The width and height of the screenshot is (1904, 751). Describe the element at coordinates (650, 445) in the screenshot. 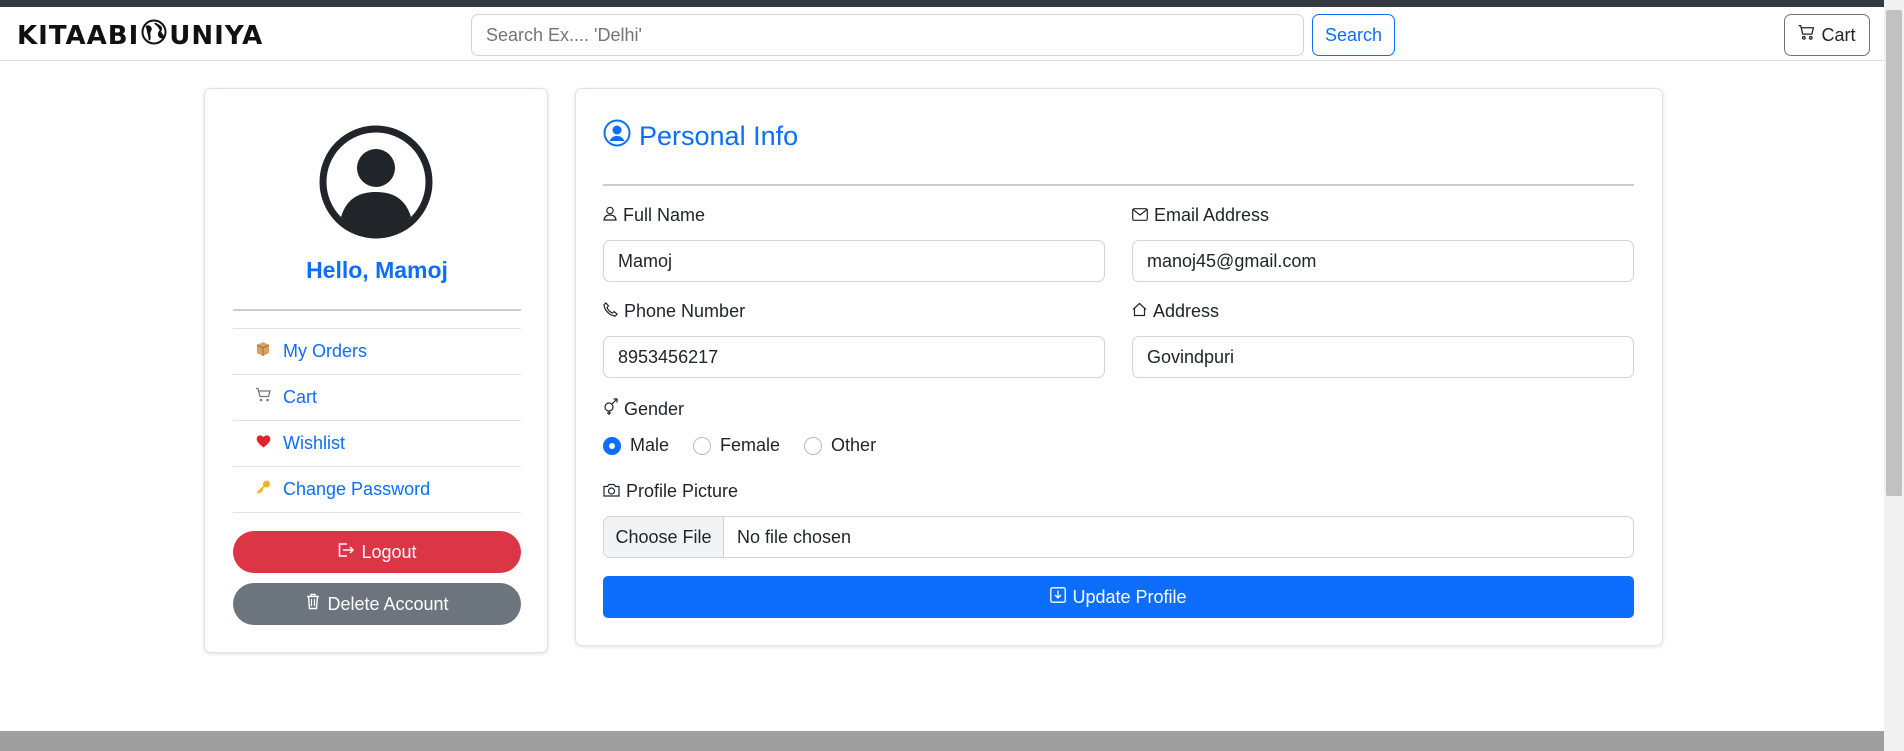

I see `radio-label: Male` at that location.